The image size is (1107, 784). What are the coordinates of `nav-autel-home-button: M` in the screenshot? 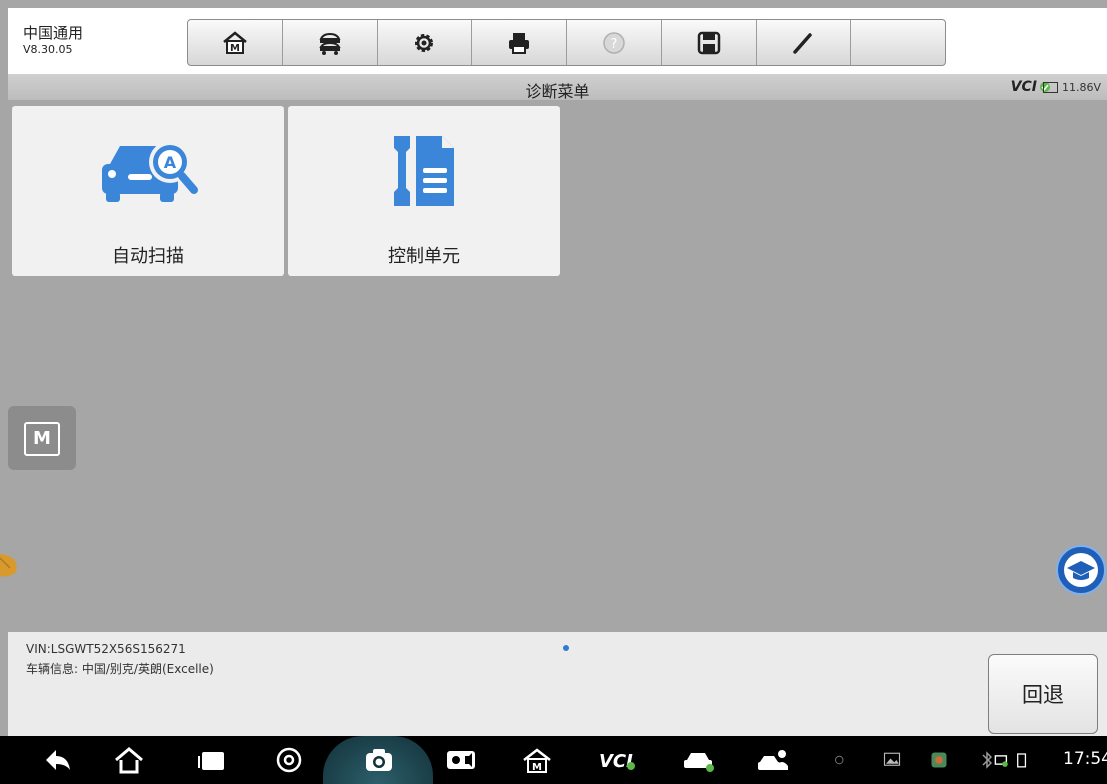 It's located at (537, 760).